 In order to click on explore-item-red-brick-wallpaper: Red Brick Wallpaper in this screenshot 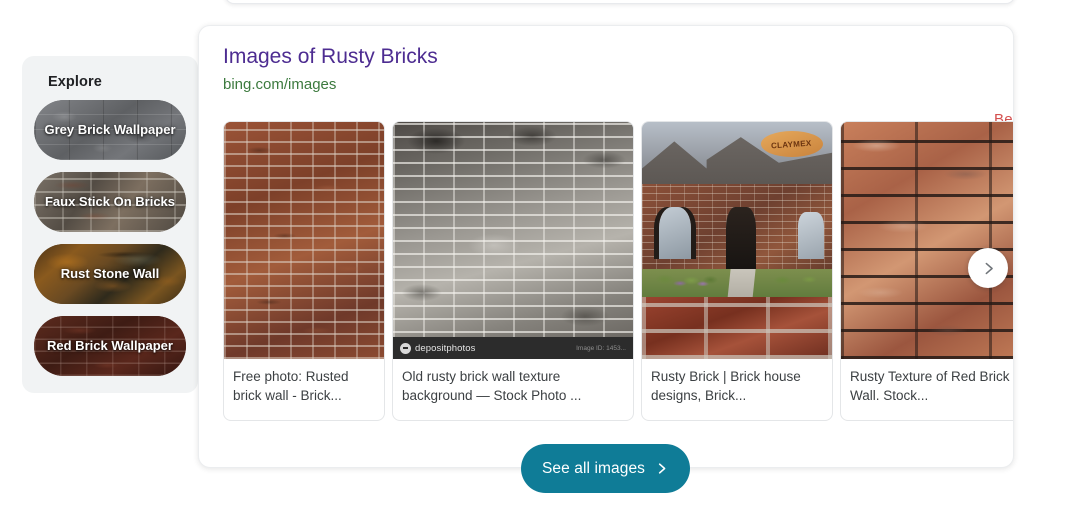, I will do `click(110, 346)`.